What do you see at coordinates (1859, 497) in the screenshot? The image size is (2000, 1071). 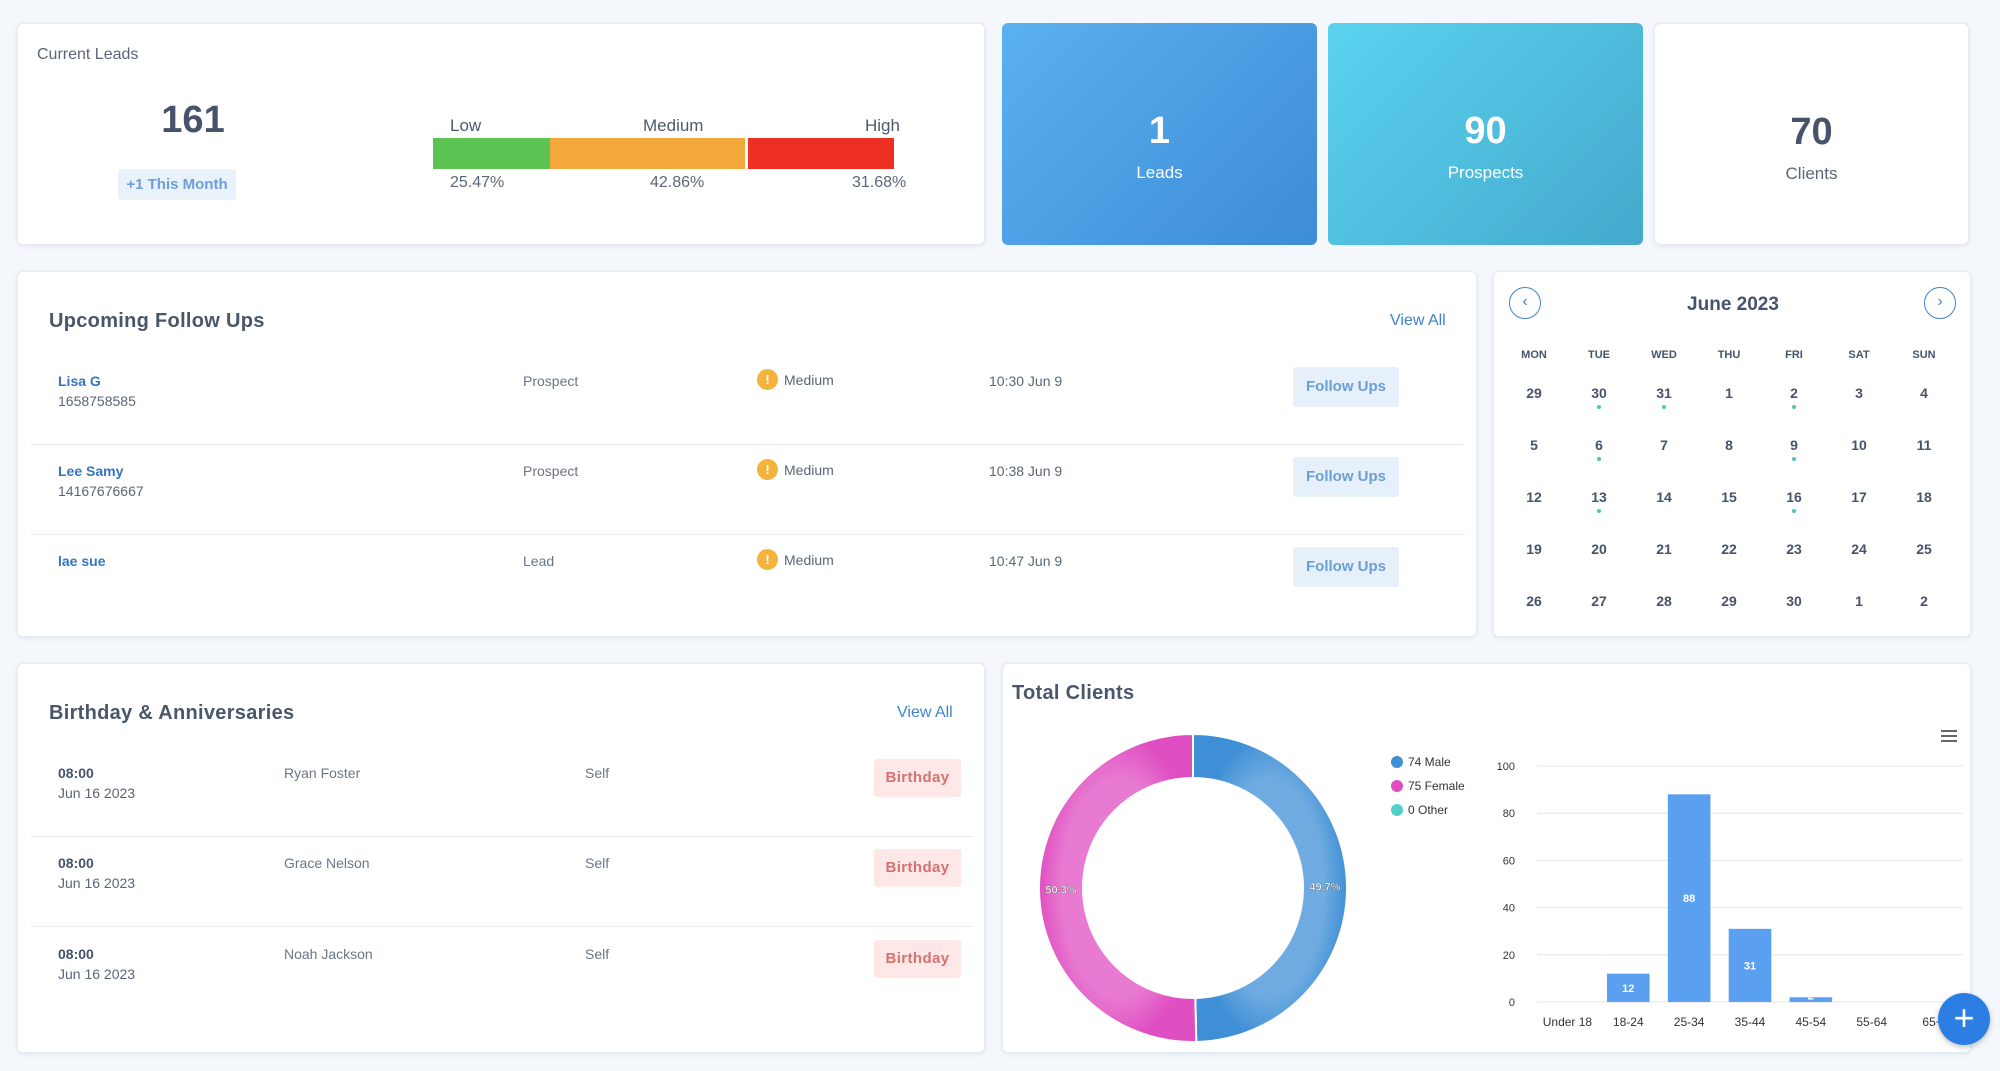 I see `calendar-day: 17` at bounding box center [1859, 497].